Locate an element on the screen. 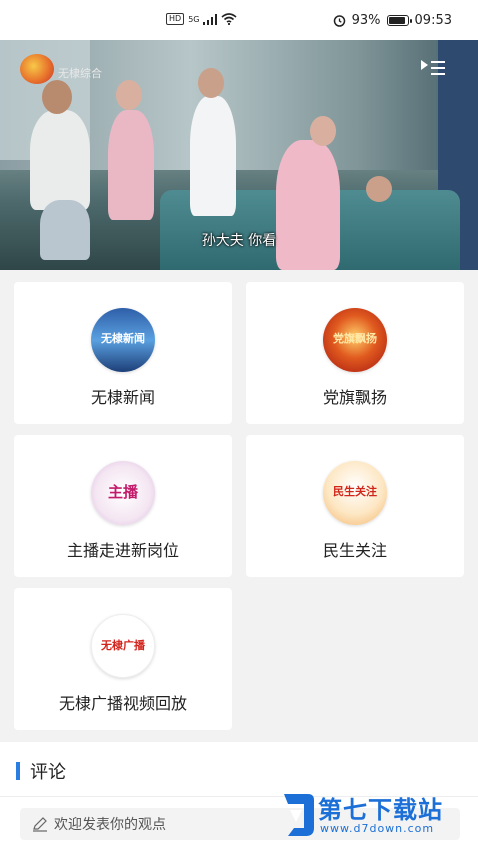 The width and height of the screenshot is (478, 850). section-accent-bar is located at coordinates (18, 771).